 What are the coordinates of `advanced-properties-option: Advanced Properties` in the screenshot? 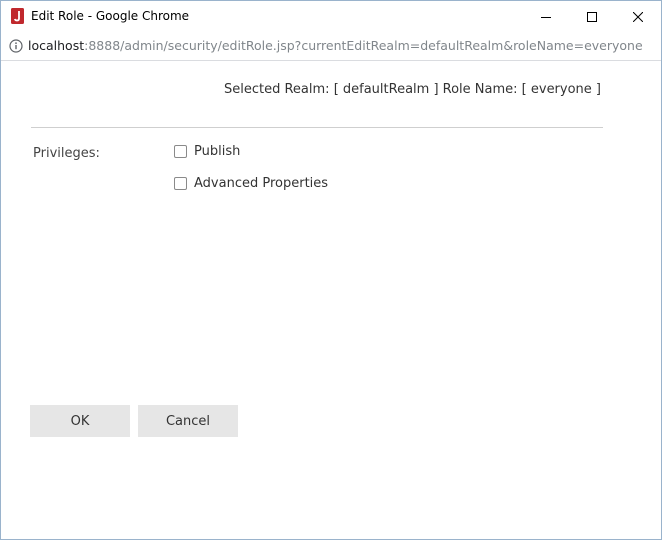 It's located at (251, 183).